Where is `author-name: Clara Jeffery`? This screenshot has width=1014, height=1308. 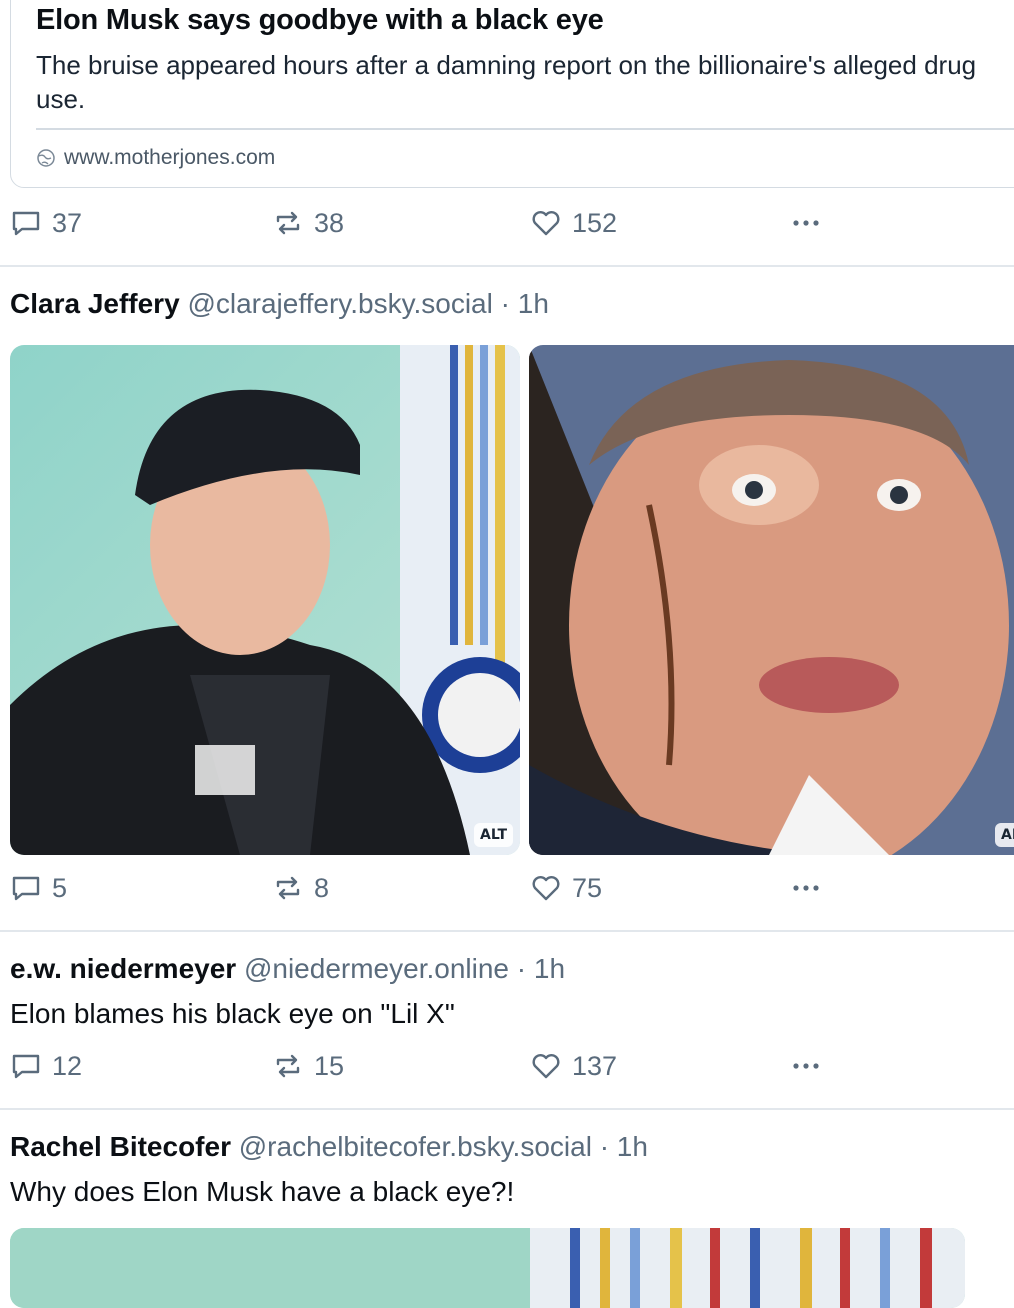
author-name: Clara Jeffery is located at coordinates (95, 303).